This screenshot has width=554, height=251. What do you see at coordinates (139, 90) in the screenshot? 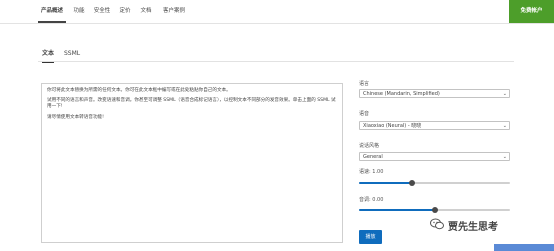
I see `editor-paragraph: 你可将此文本替换为所需的任何文本。你可在此文本框中编写或在此处粘贴你自己的文本。` at bounding box center [139, 90].